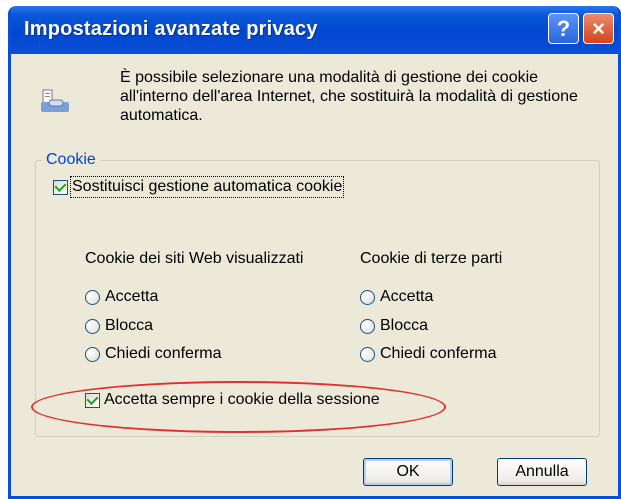 The image size is (621, 499). Describe the element at coordinates (60, 187) in the screenshot. I see `override-checkbox-box` at that location.